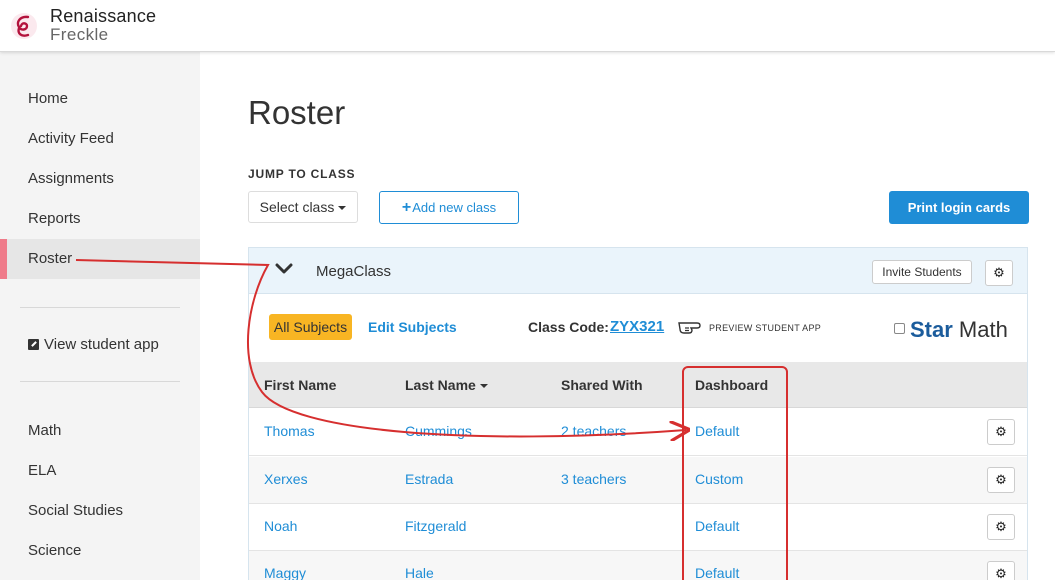 This screenshot has width=1055, height=580. Describe the element at coordinates (602, 385) in the screenshot. I see `column-shared-with: Shared With` at that location.